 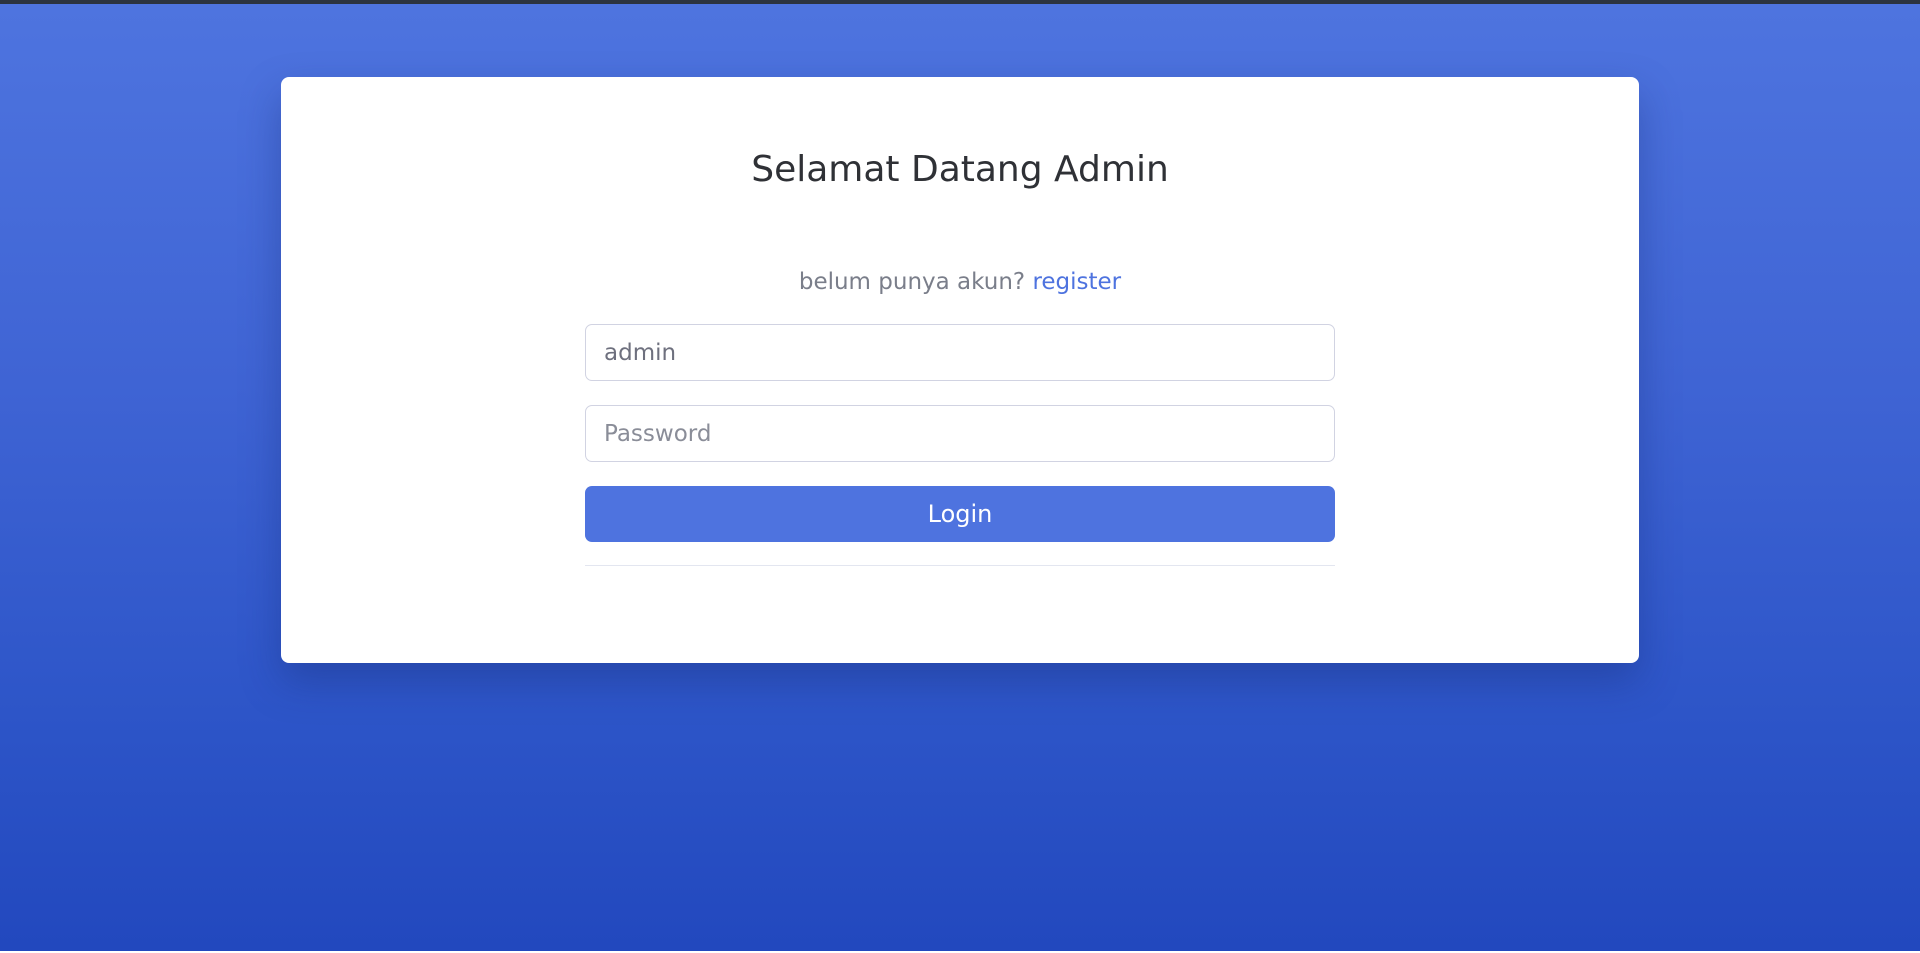 What do you see at coordinates (960, 433) in the screenshot?
I see `password-input` at bounding box center [960, 433].